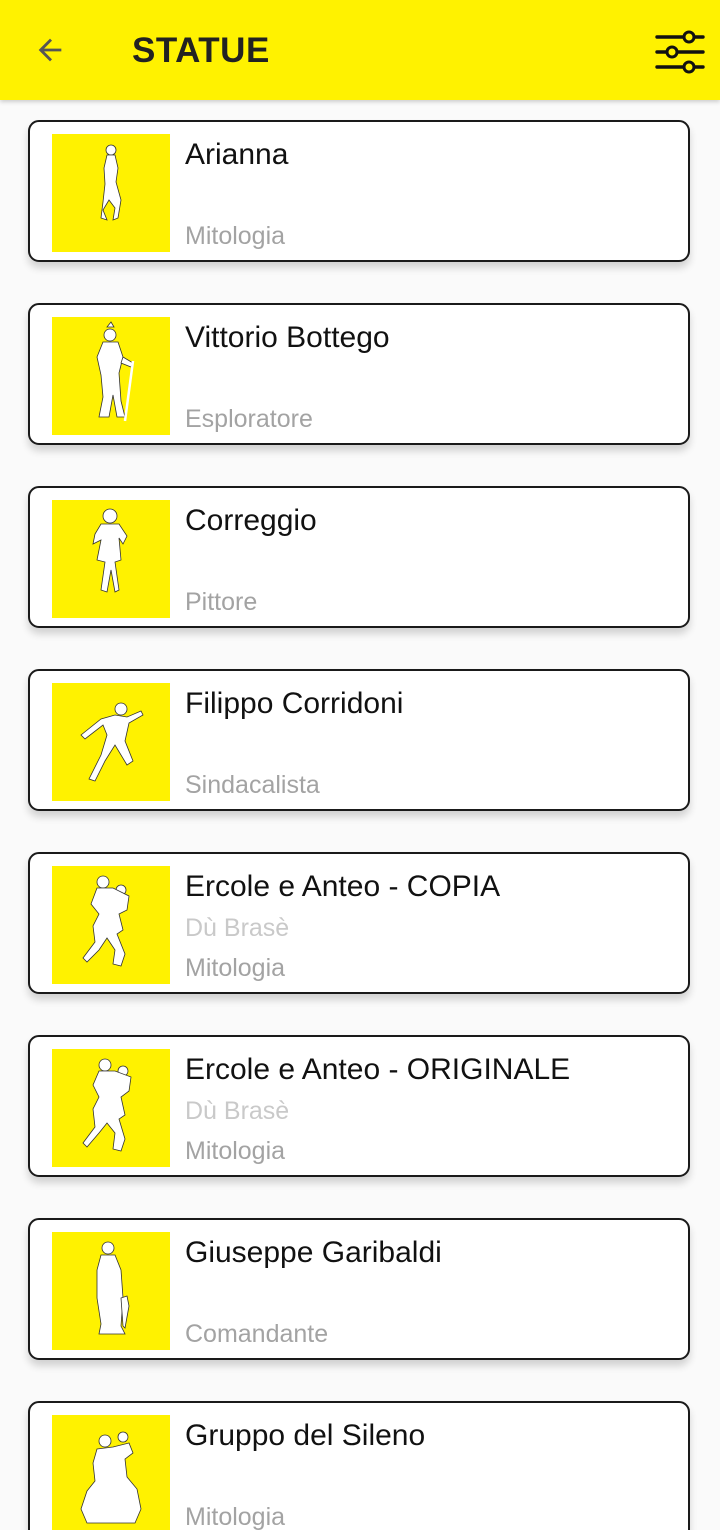 This screenshot has width=720, height=1530. Describe the element at coordinates (249, 419) in the screenshot. I see `statue-category: Esploratore` at that location.